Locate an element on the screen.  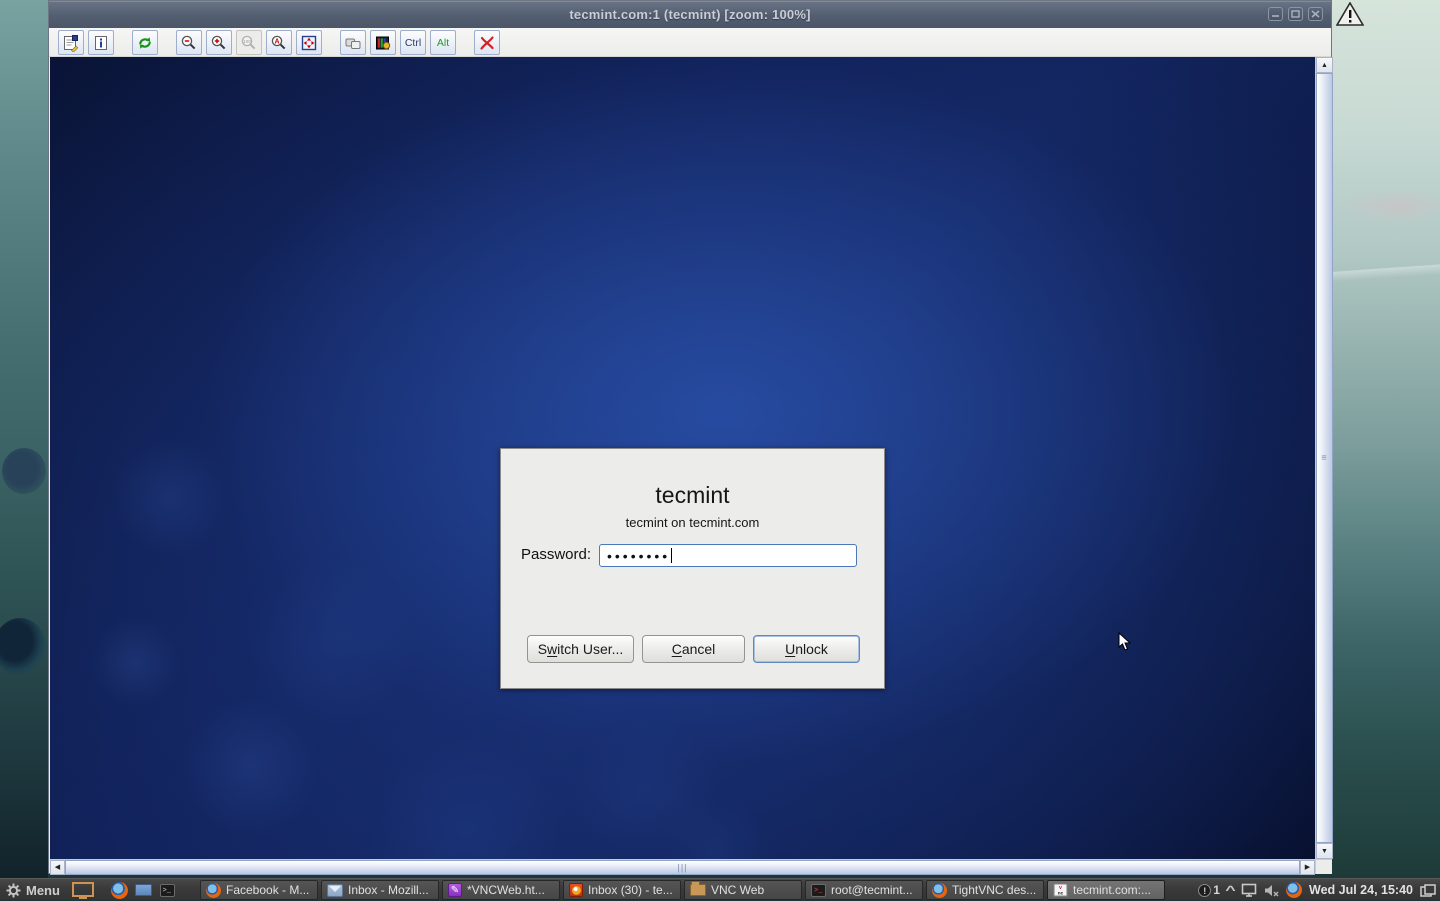
desktop-wallpaper-left is located at coordinates (24, 450).